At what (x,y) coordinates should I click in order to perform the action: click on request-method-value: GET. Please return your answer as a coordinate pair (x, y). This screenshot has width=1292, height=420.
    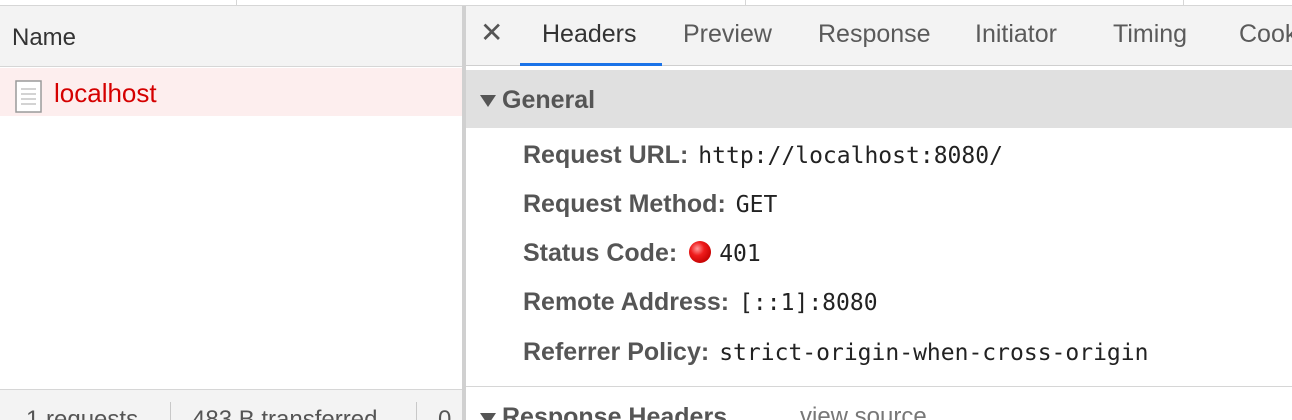
    Looking at the image, I should click on (757, 205).